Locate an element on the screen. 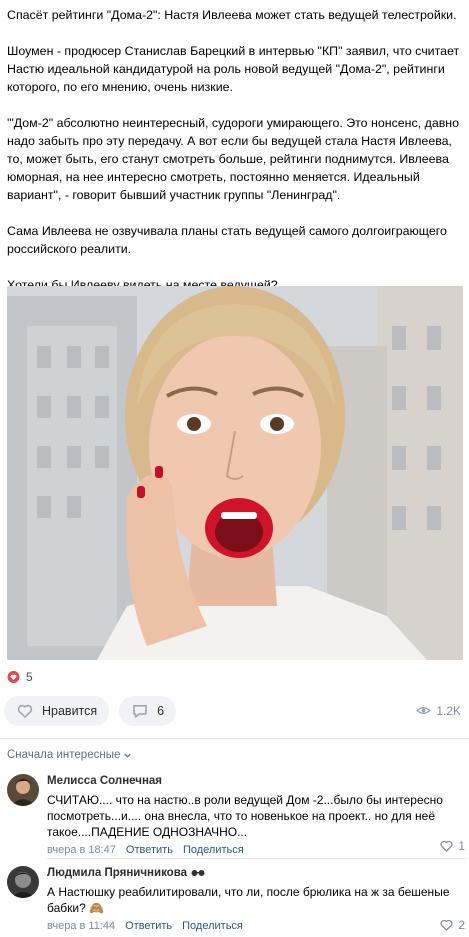  comment-meta: вчера в 11:44 Ответить Поделиться is located at coordinates (254, 926).